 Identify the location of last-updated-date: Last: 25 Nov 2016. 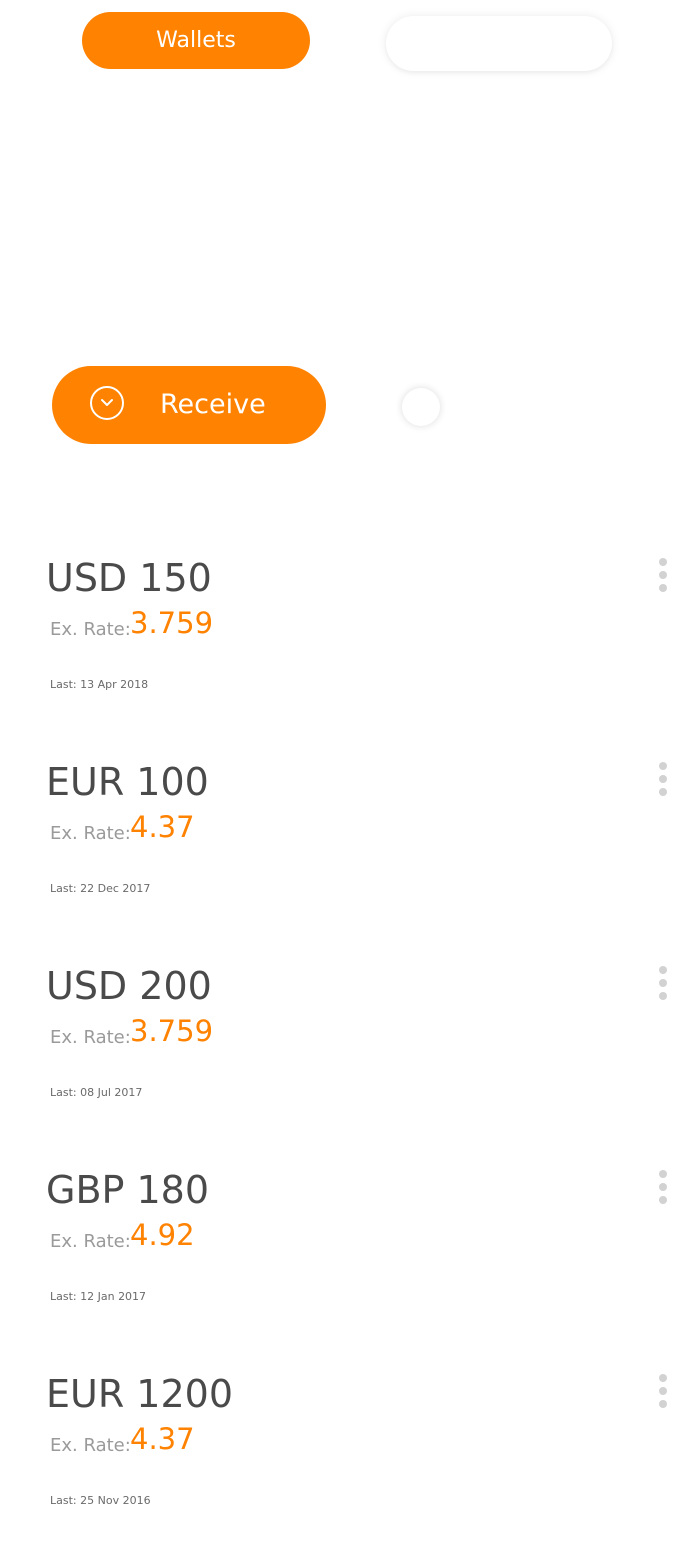
(100, 1500).